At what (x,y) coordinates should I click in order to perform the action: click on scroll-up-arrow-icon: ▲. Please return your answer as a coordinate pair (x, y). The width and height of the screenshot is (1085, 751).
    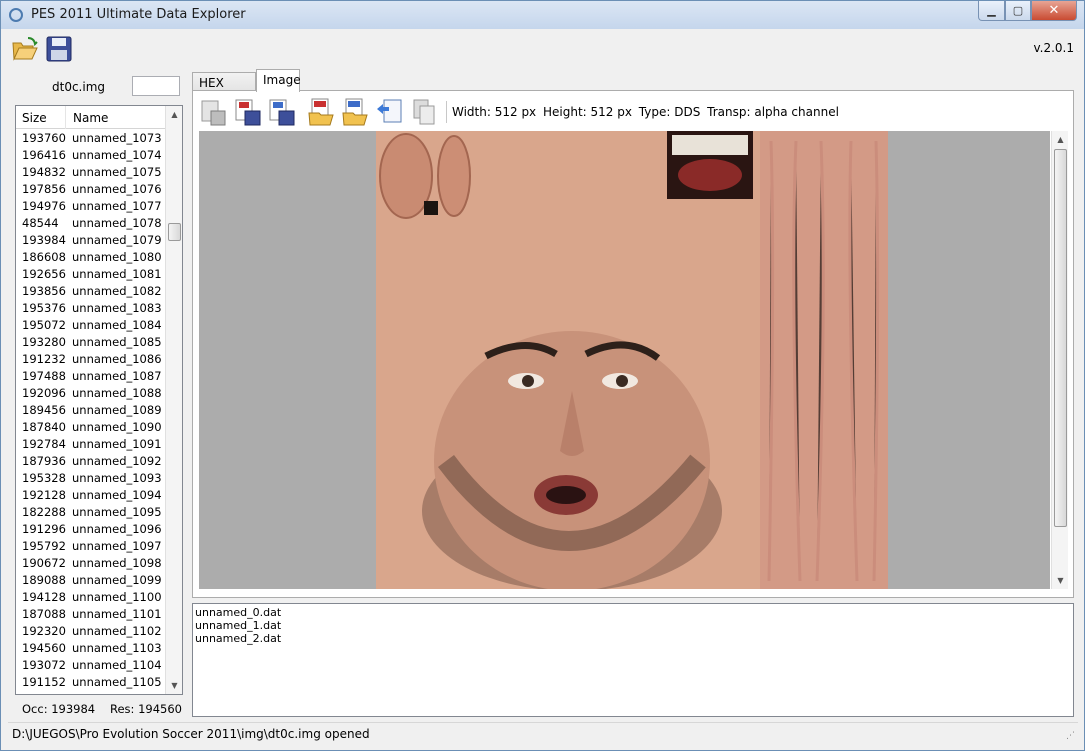
    Looking at the image, I should click on (174, 114).